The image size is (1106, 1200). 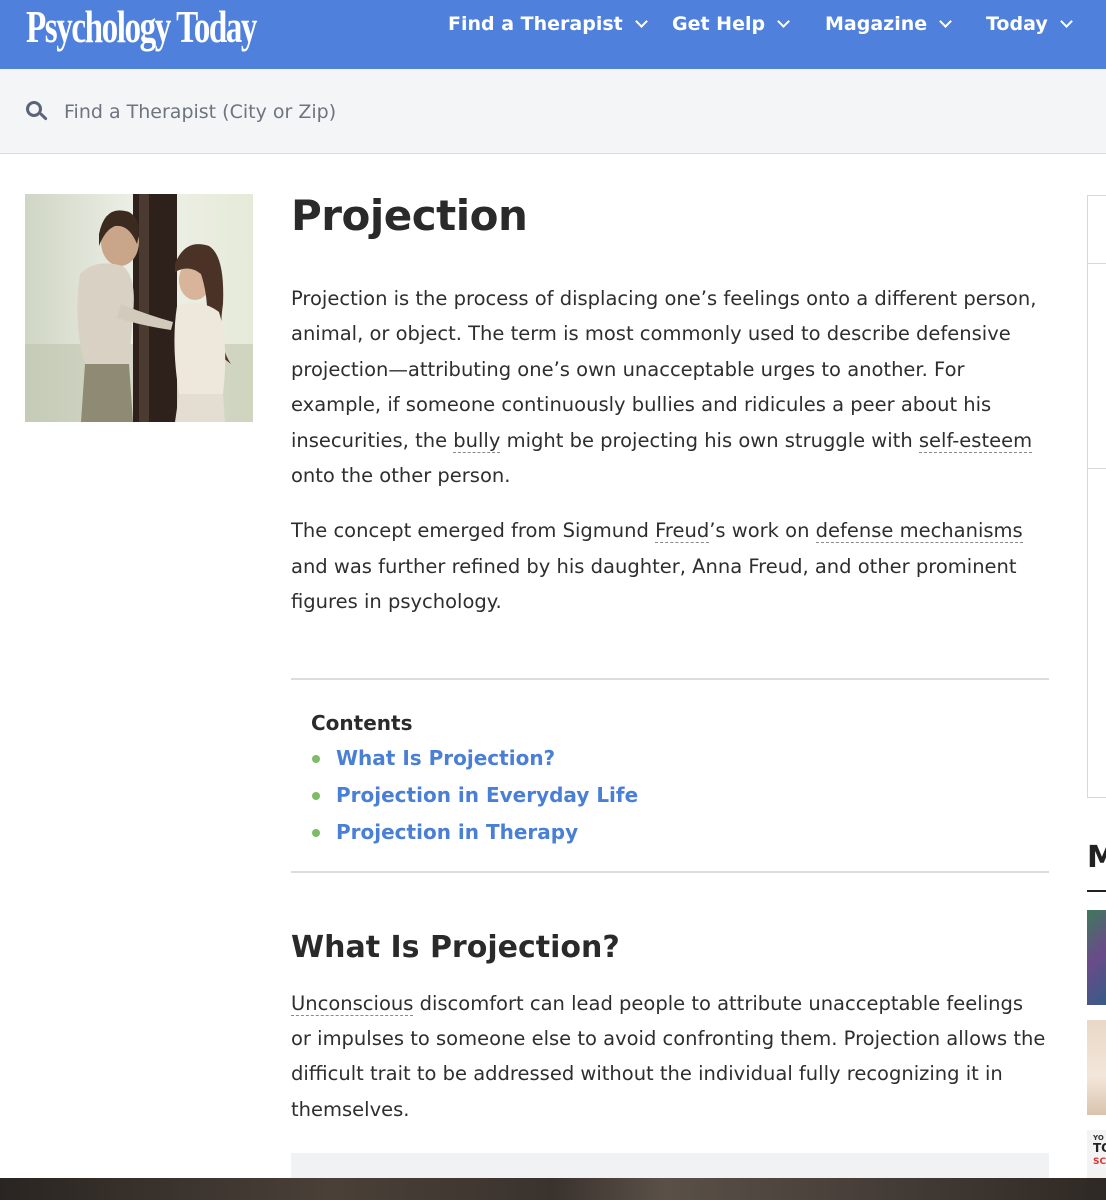 What do you see at coordinates (445, 758) in the screenshot?
I see `toc-link-what-is-projection: What Is Projection?` at bounding box center [445, 758].